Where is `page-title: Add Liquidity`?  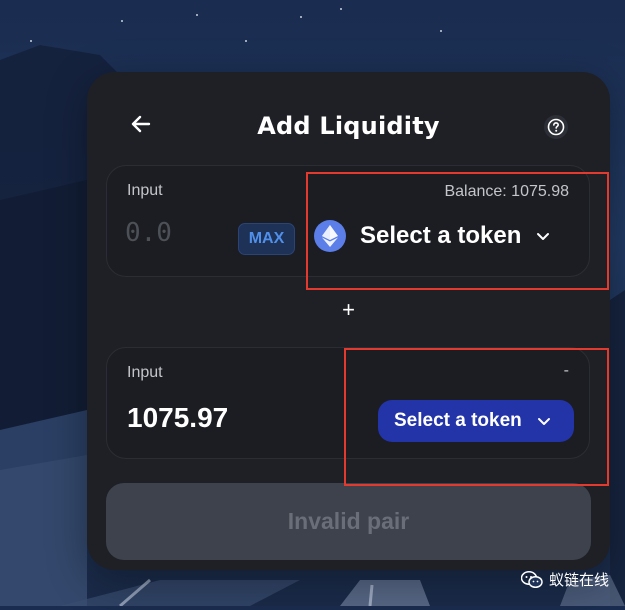 page-title: Add Liquidity is located at coordinates (348, 126).